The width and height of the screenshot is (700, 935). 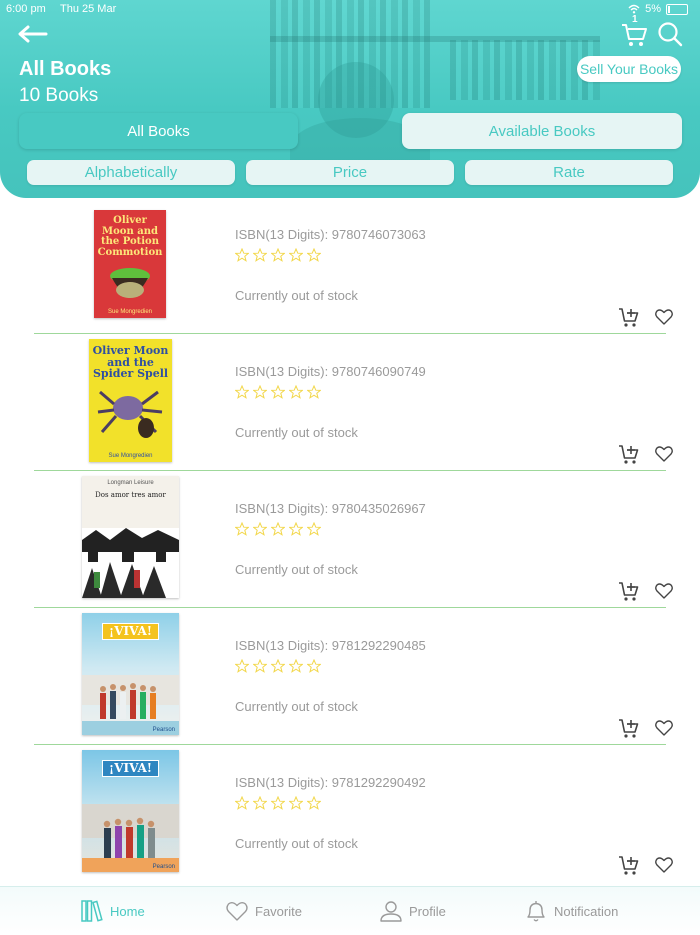 What do you see at coordinates (130, 283) in the screenshot?
I see `cauldron-illustration` at bounding box center [130, 283].